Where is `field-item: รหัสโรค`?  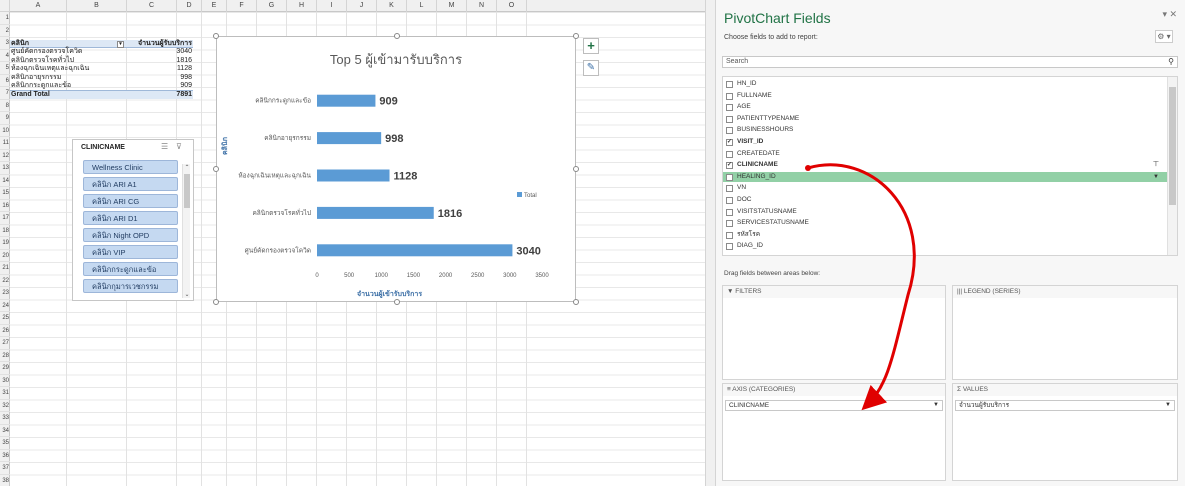 field-item: รหัสโรค is located at coordinates (945, 235).